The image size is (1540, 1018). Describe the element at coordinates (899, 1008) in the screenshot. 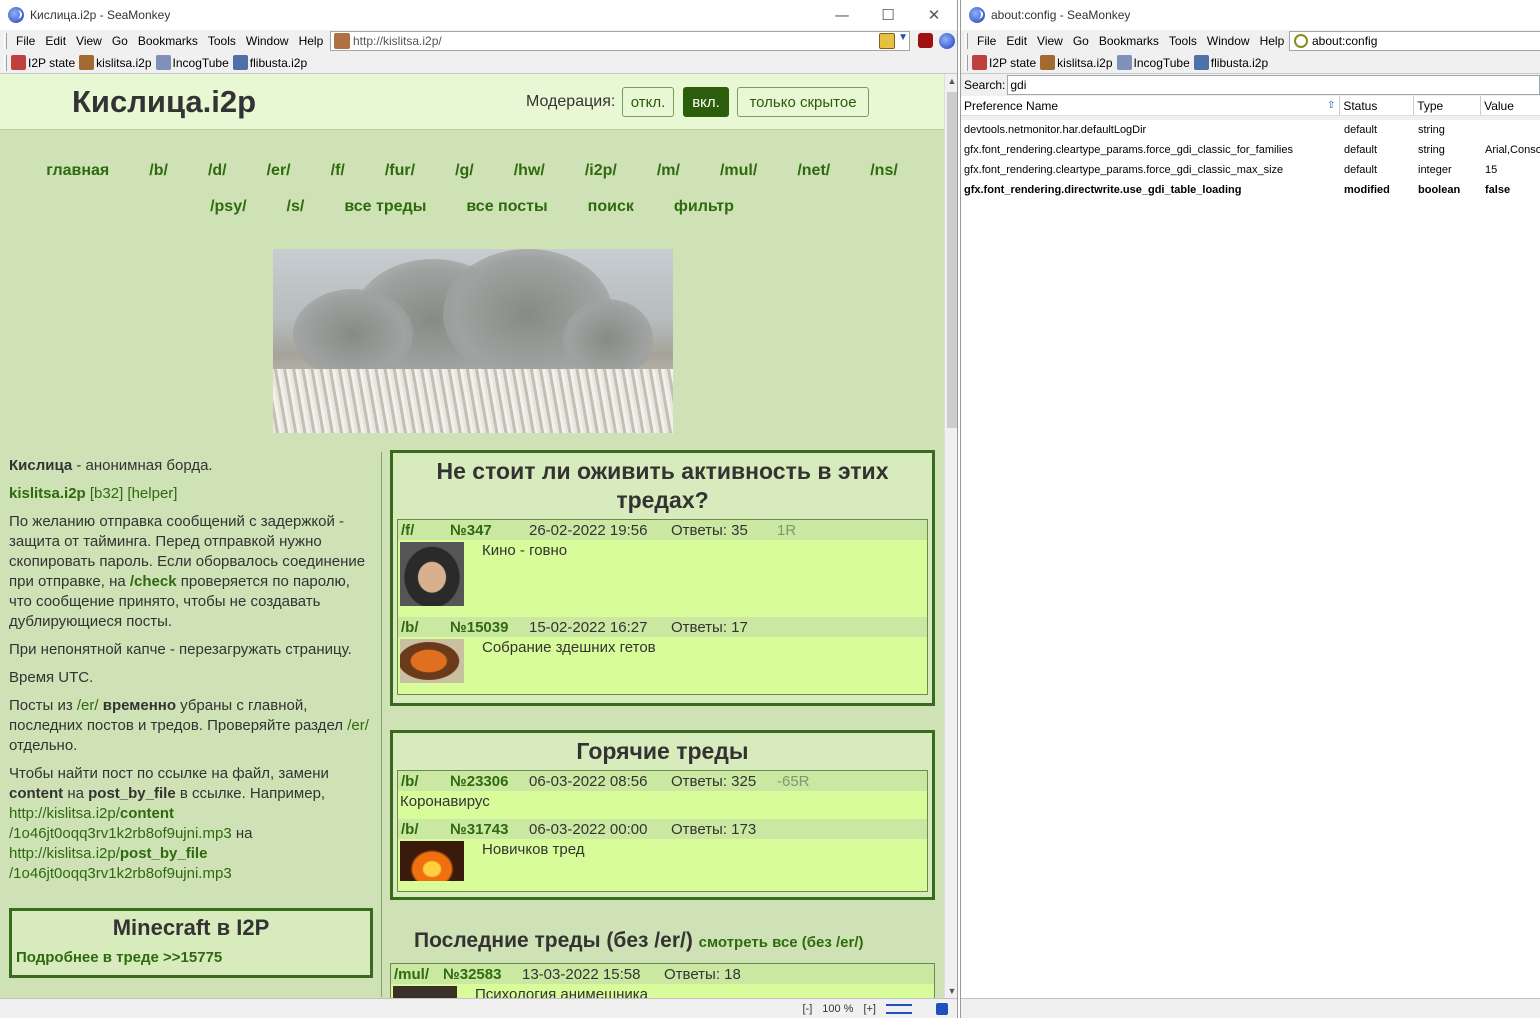

I see `online-status-icon` at that location.